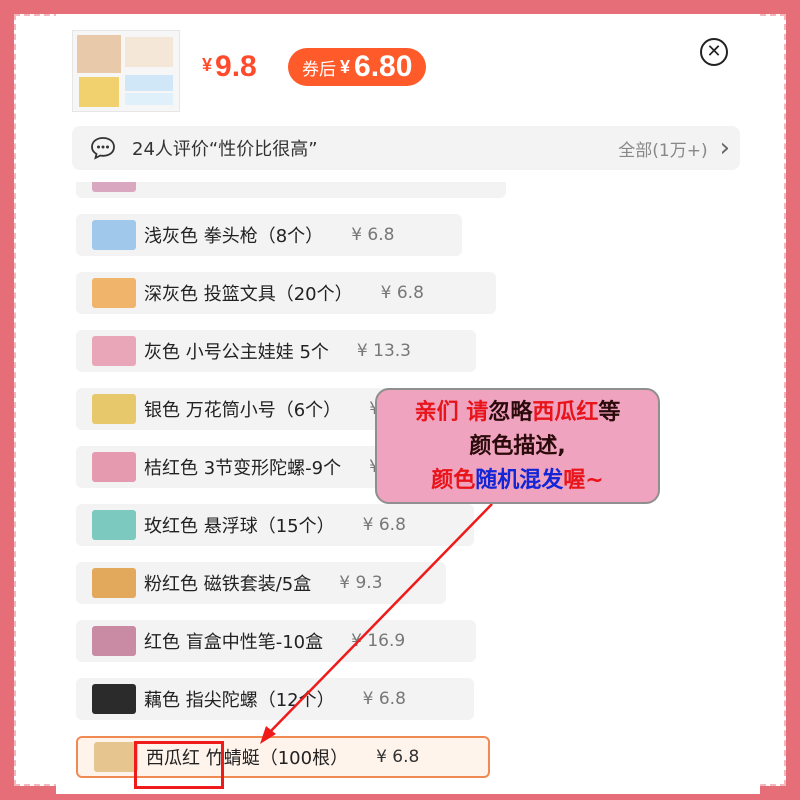 Image resolution: width=800 pixels, height=800 pixels. What do you see at coordinates (291, 190) in the screenshot?
I see `sku-option-partial` at bounding box center [291, 190].